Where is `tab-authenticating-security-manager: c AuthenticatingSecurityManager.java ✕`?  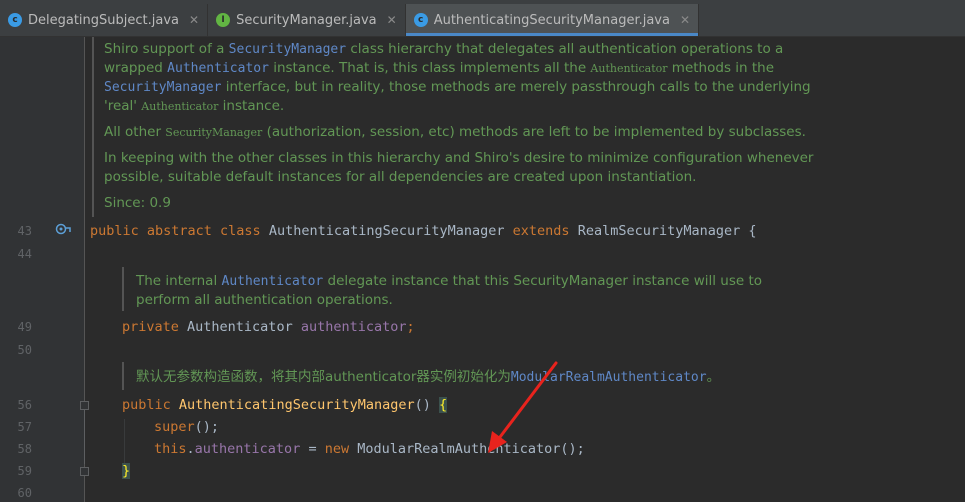
tab-authenticating-security-manager: c AuthenticatingSecurityManager.java ✕ is located at coordinates (552, 20).